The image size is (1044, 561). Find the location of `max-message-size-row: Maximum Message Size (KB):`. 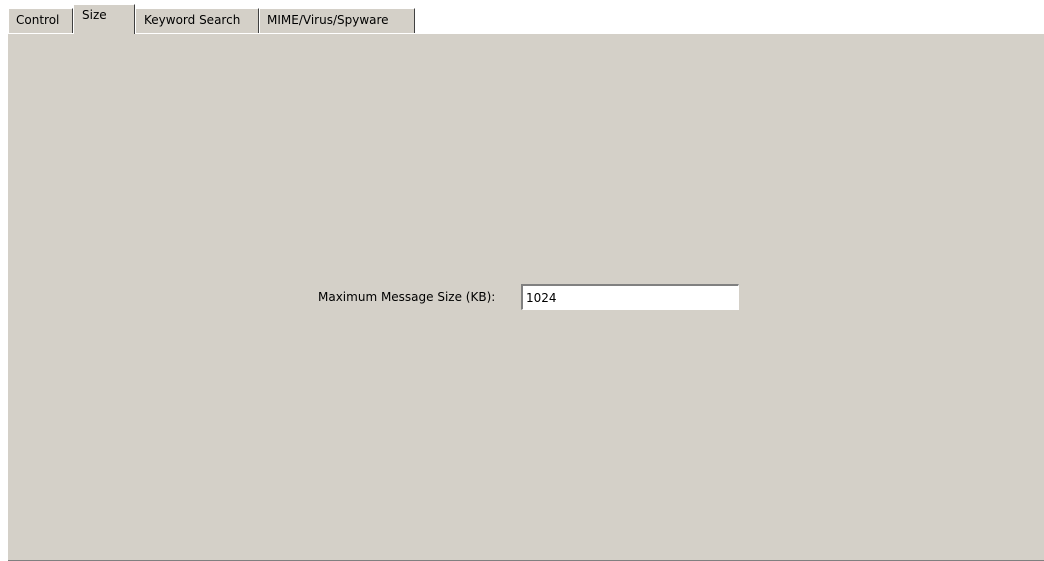

max-message-size-row: Maximum Message Size (KB): is located at coordinates (526, 299).